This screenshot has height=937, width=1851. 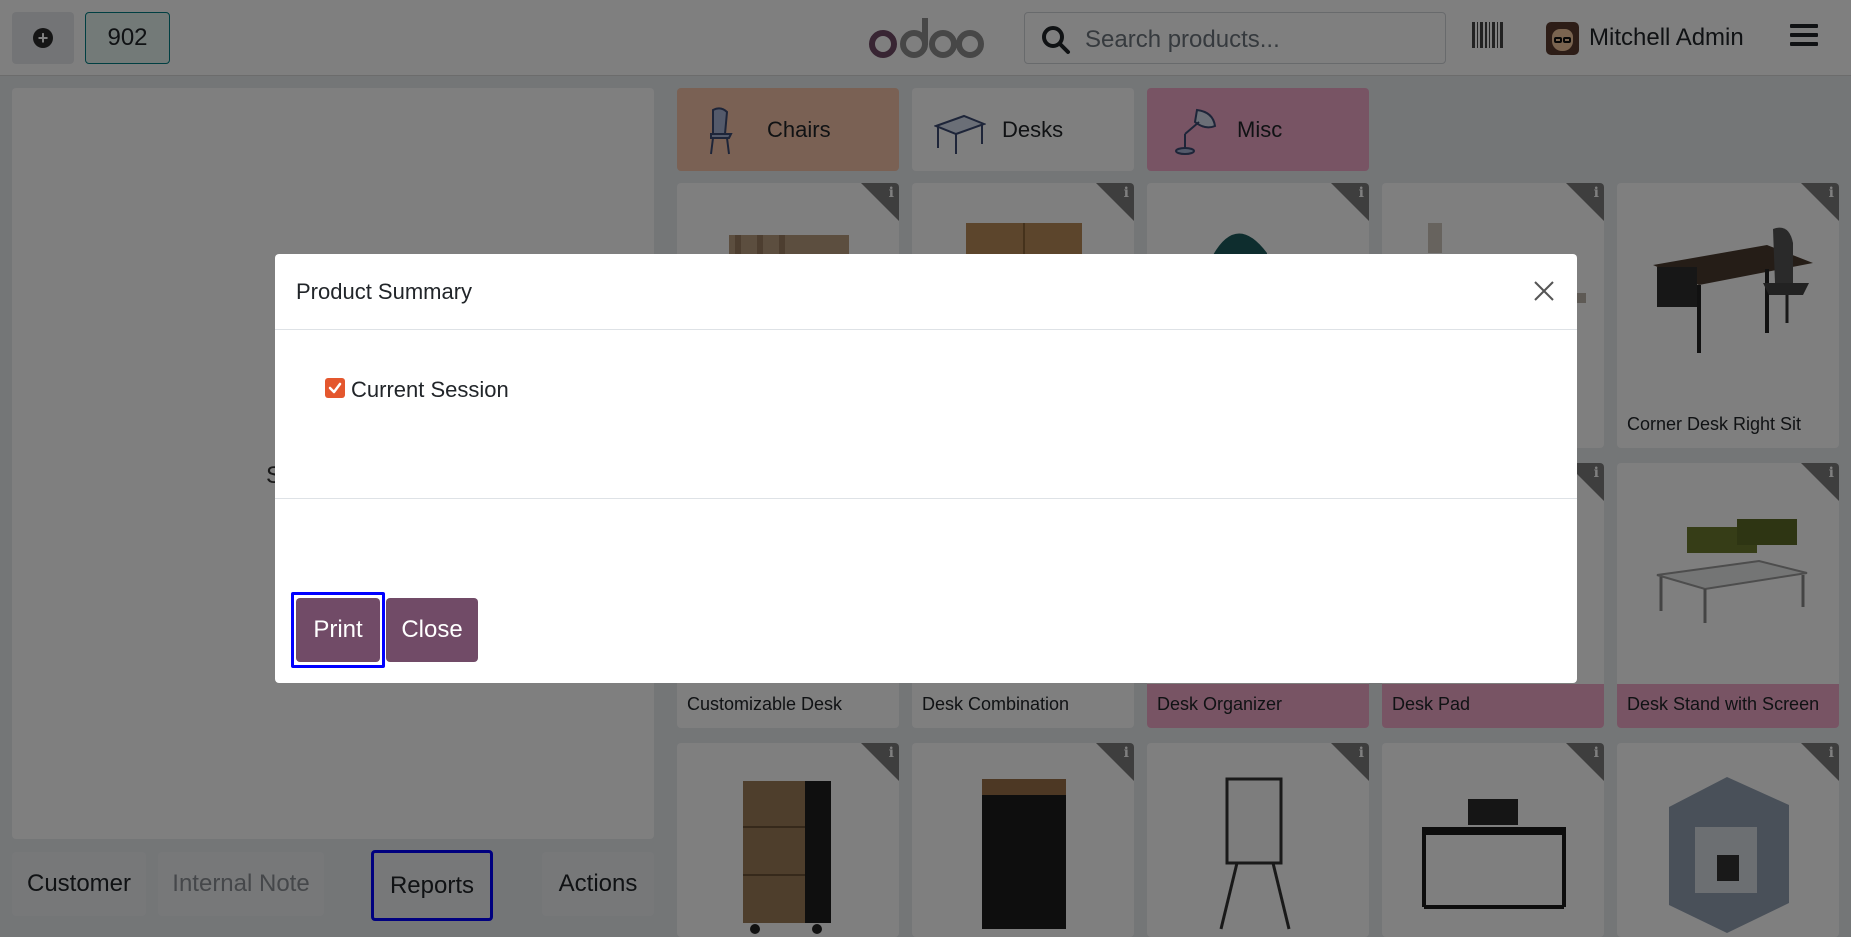 I want to click on current-session-label: Current Session, so click(x=430, y=389).